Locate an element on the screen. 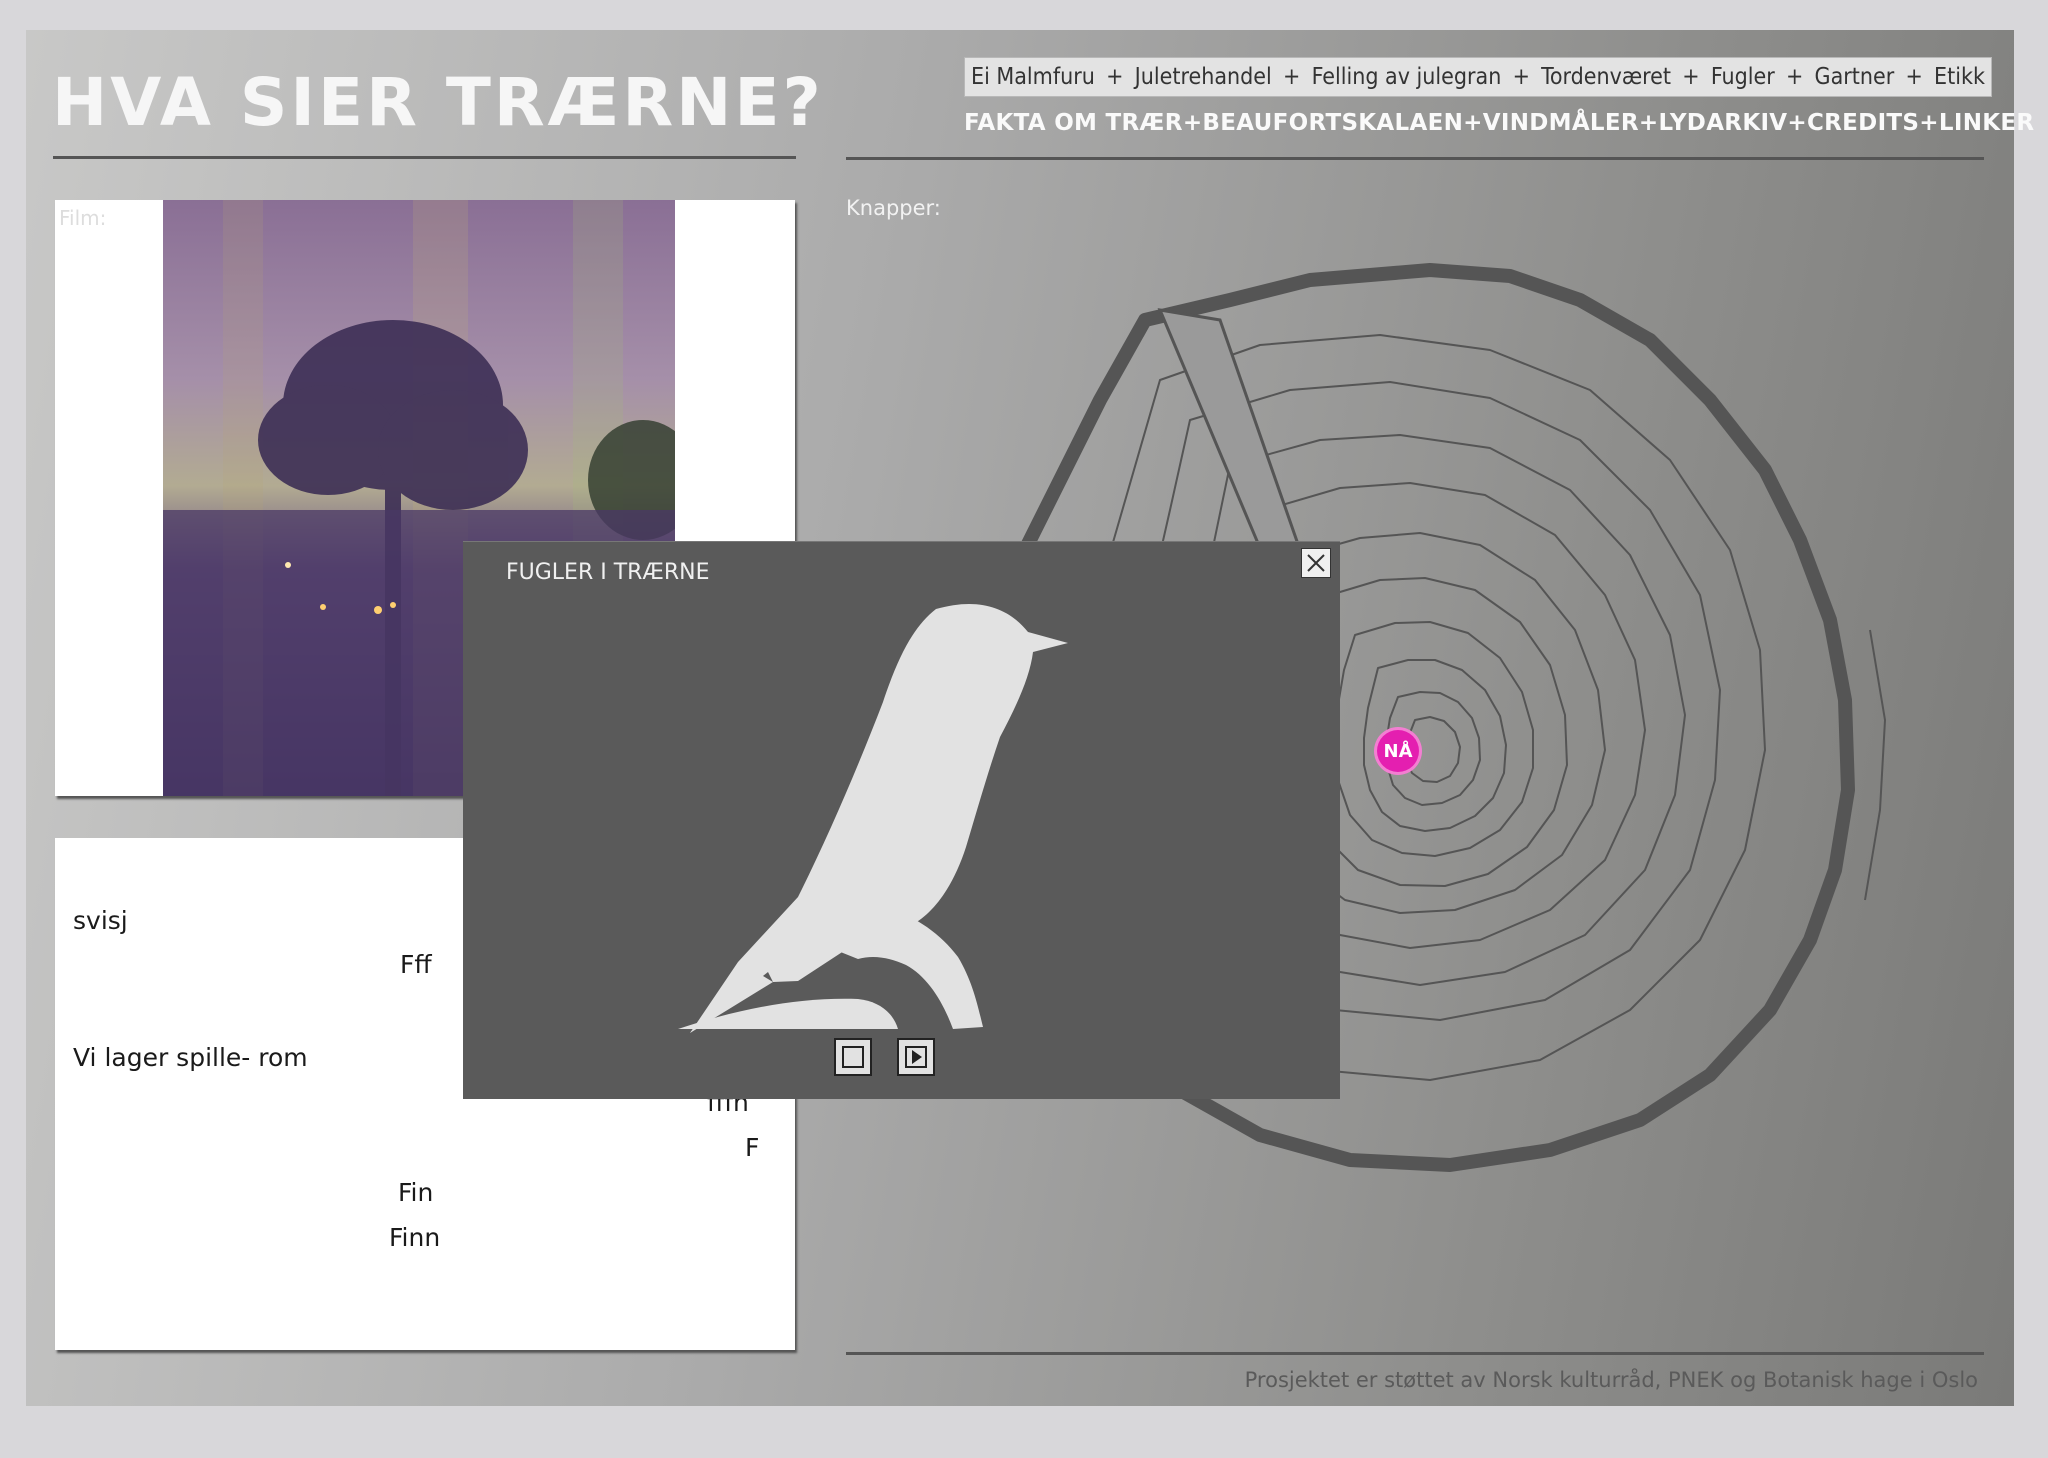  nav-link-fugler: Fugler is located at coordinates (1743, 77).